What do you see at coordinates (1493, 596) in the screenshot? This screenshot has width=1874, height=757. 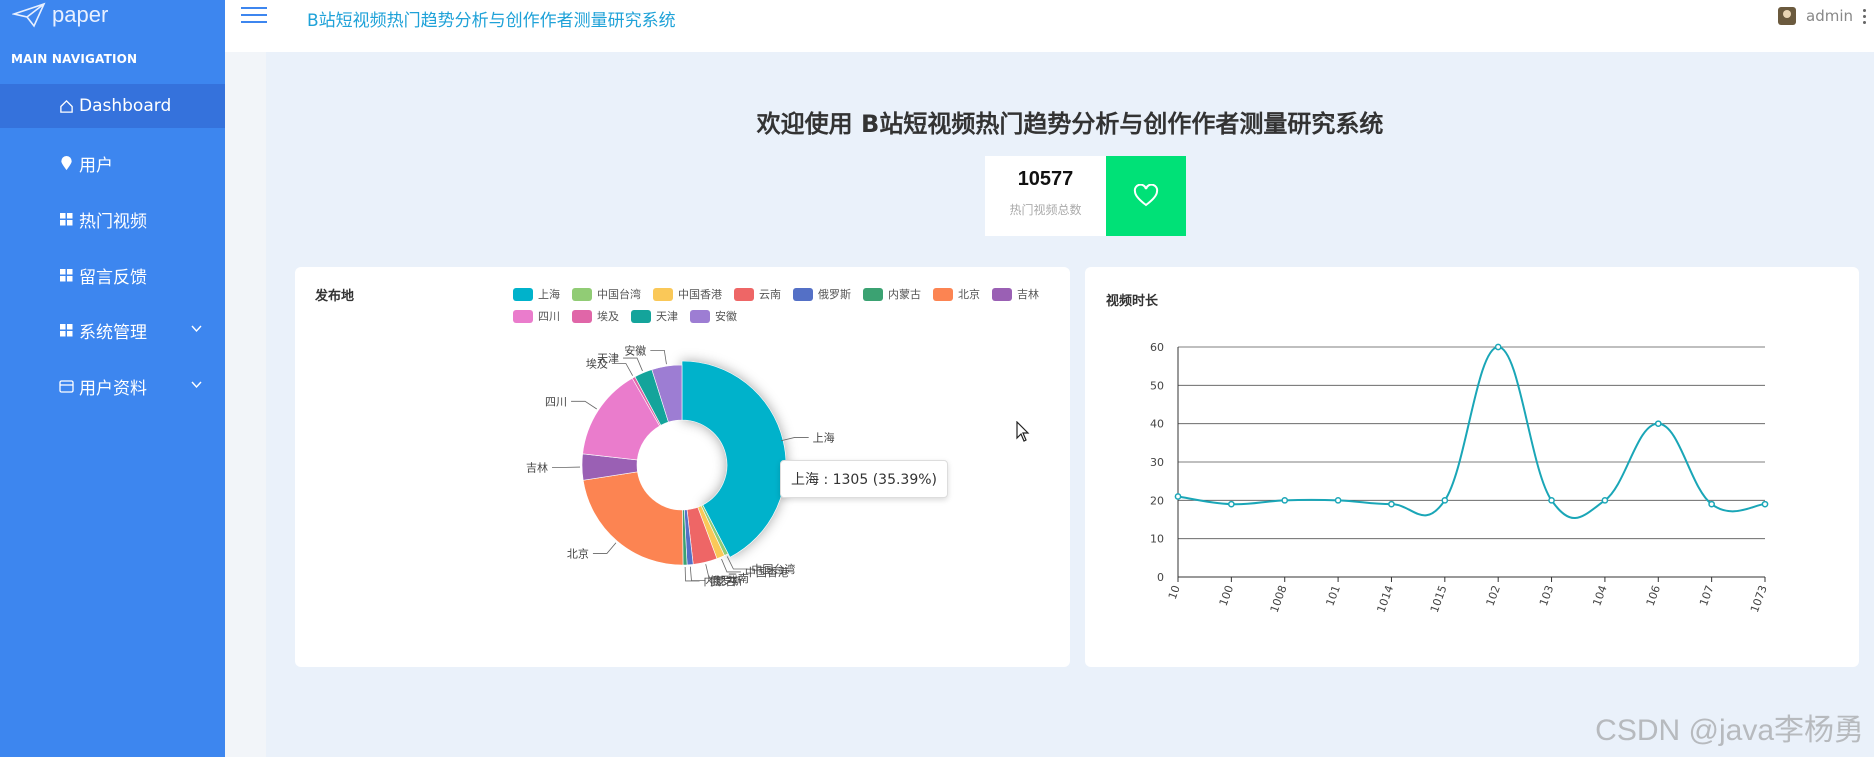 I see `x-tick-label: 102` at bounding box center [1493, 596].